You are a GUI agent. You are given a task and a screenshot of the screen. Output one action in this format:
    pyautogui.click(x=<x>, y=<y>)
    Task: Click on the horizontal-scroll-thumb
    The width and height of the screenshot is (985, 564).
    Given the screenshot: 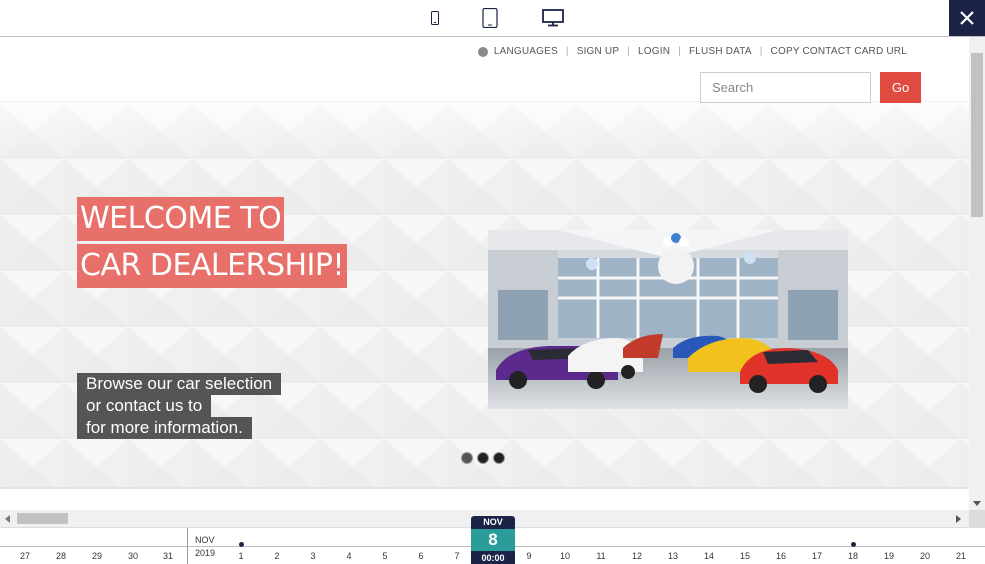 What is the action you would take?
    pyautogui.click(x=42, y=518)
    